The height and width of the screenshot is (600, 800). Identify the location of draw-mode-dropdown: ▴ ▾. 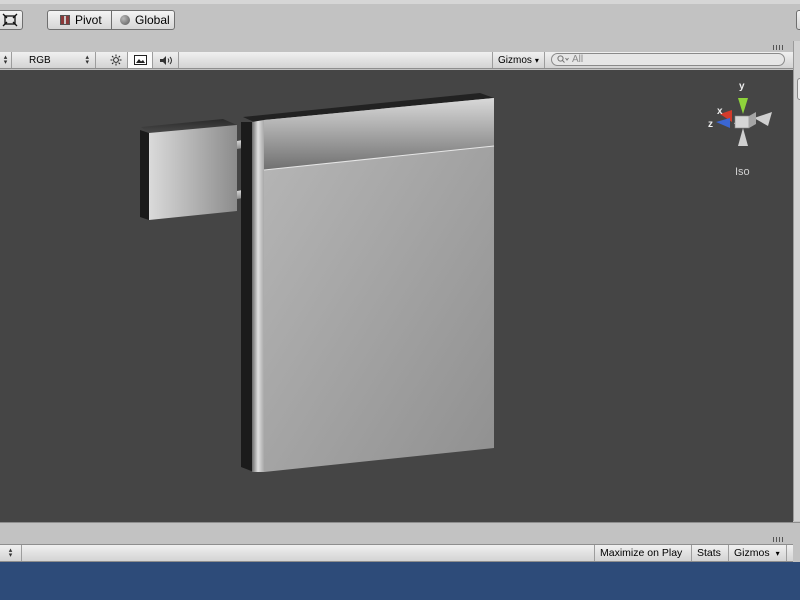
(6, 60).